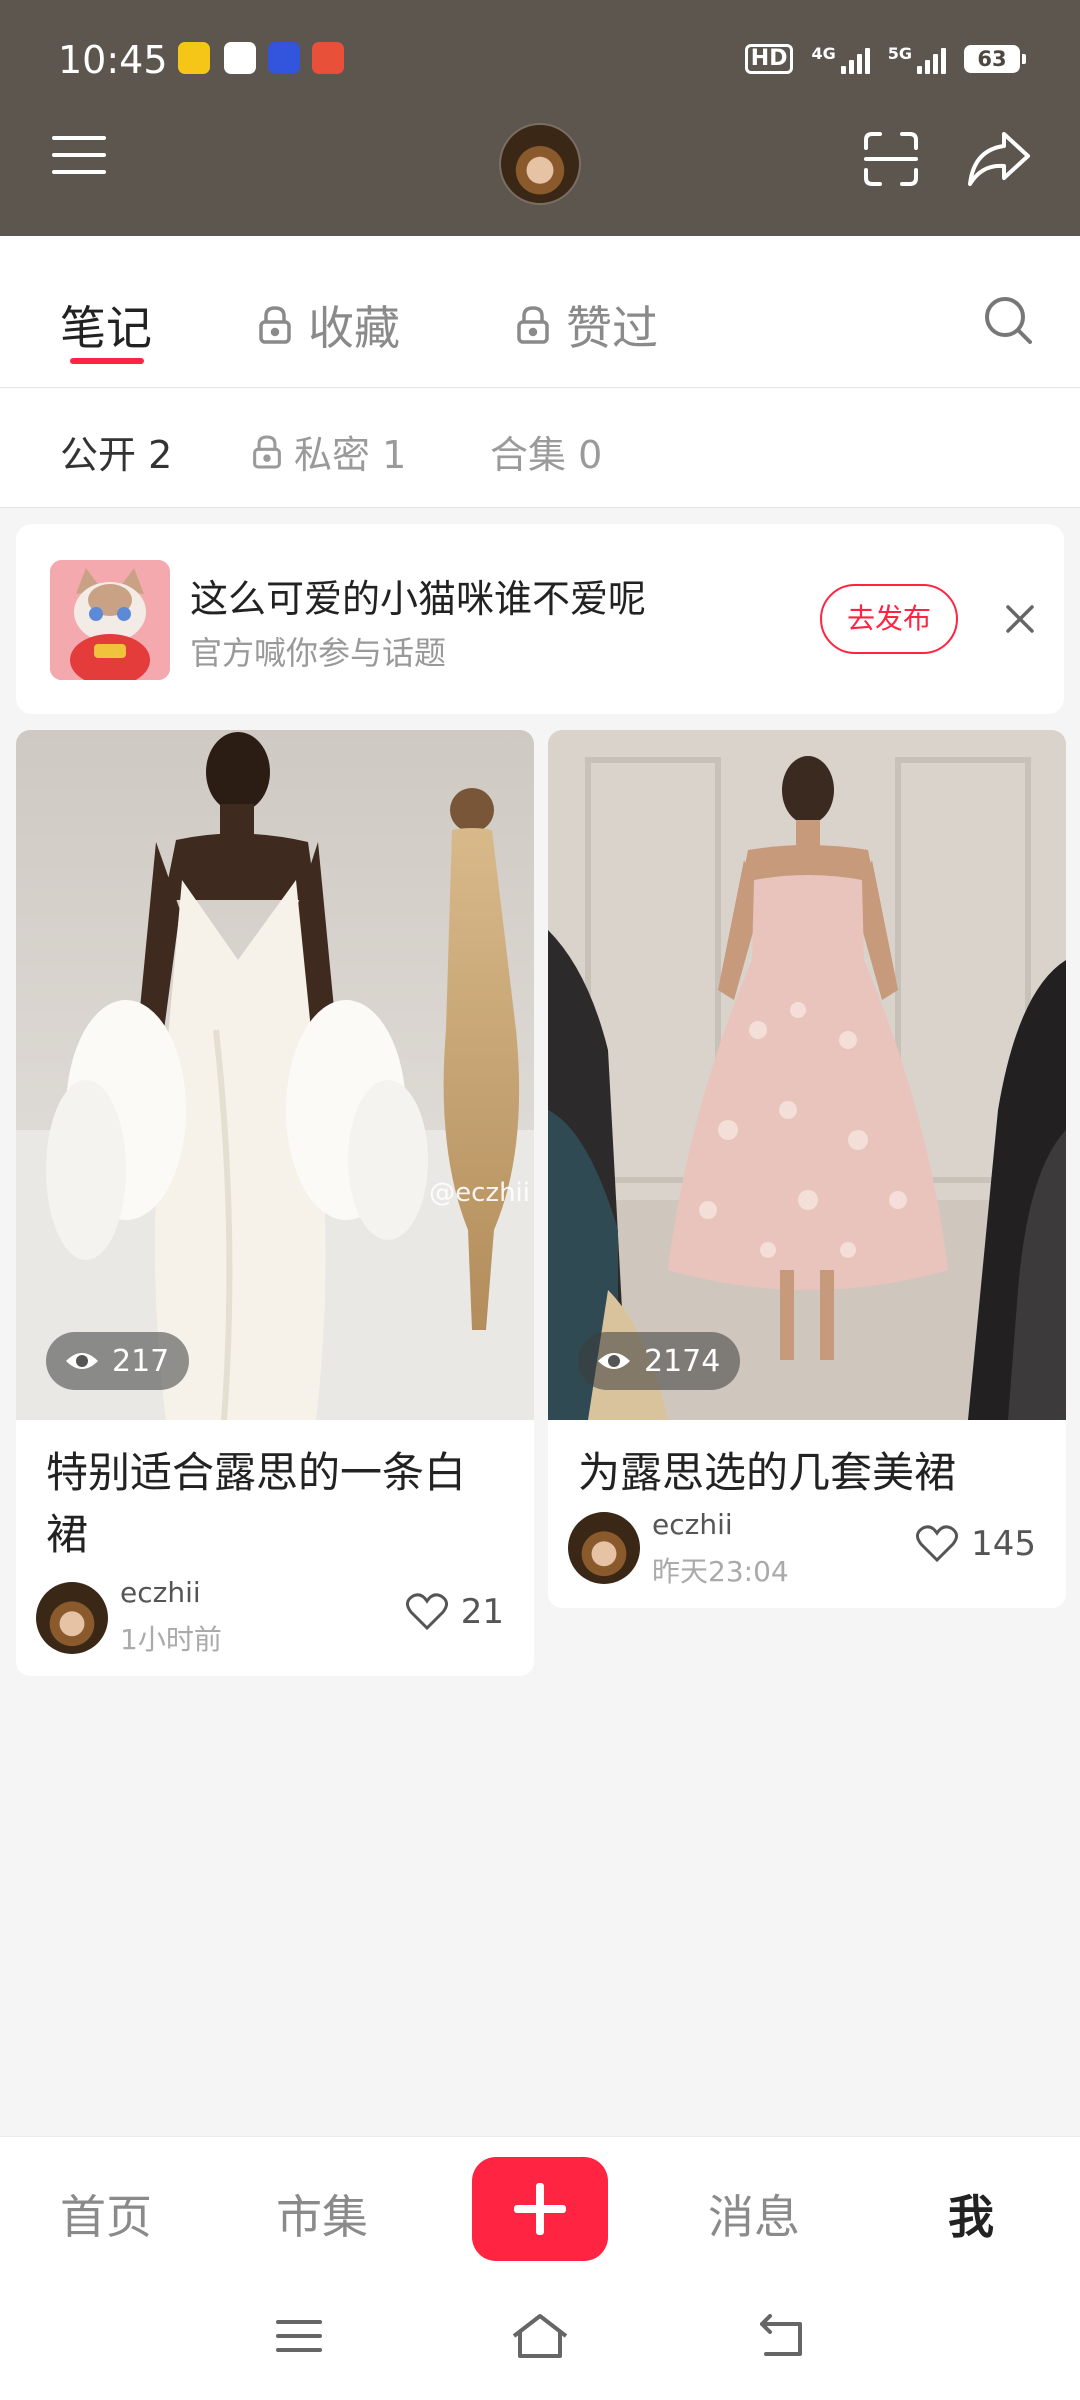  What do you see at coordinates (110, 620) in the screenshot?
I see `cat-thumbnail` at bounding box center [110, 620].